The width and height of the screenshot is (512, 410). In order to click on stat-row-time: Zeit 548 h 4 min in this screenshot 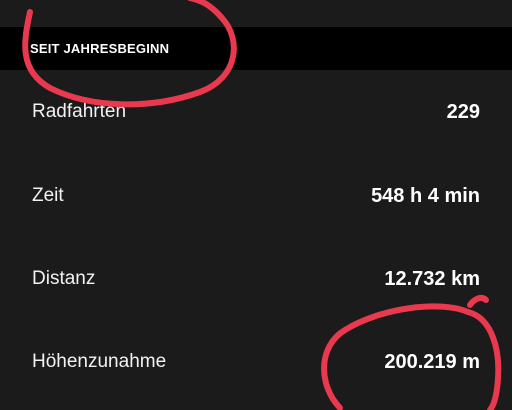, I will do `click(256, 196)`.